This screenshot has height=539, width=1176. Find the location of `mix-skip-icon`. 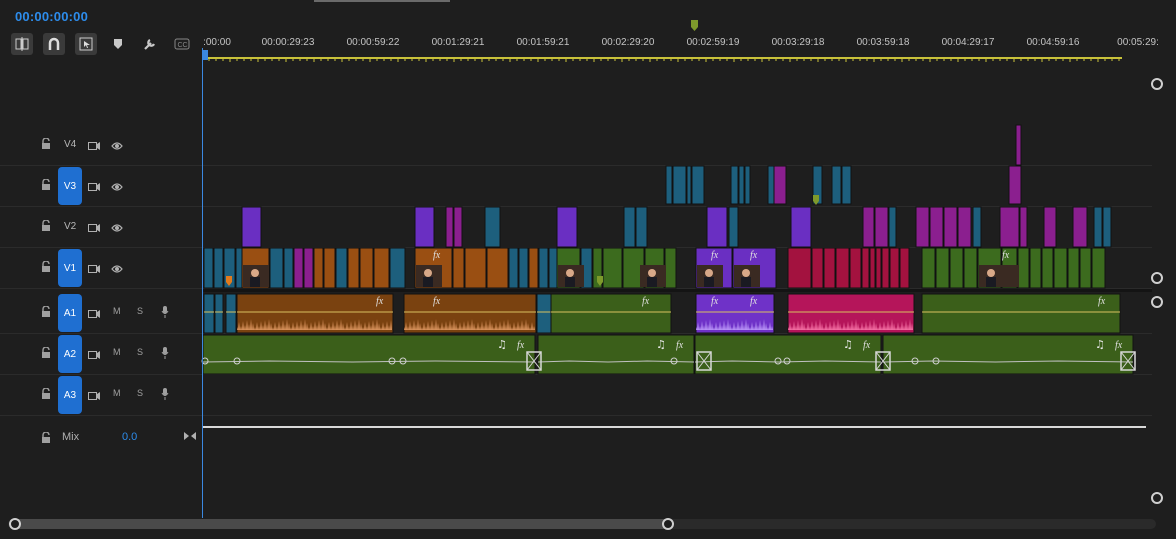

mix-skip-icon is located at coordinates (190, 436).